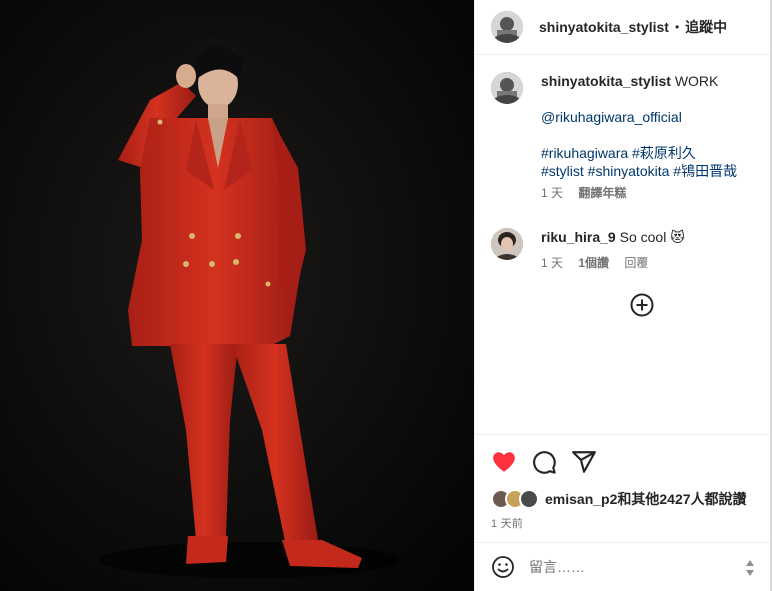  I want to click on liker-avatars, so click(516, 499).